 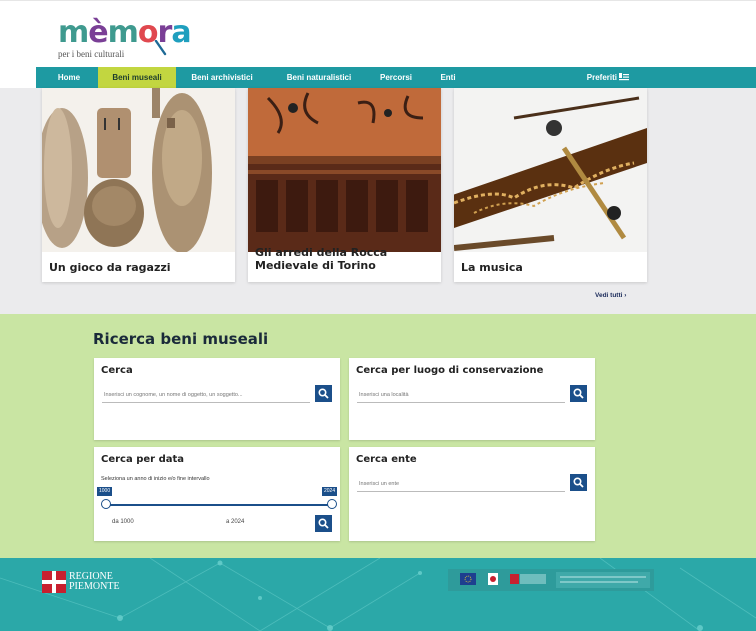 I want to click on see-all-link: Vedi tutti ›, so click(x=610, y=295).